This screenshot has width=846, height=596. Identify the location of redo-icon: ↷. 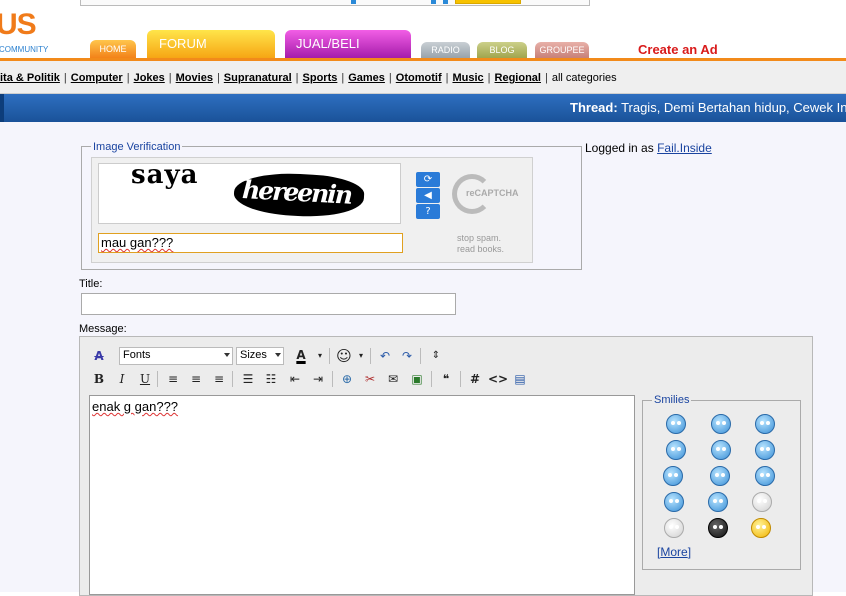
(407, 356).